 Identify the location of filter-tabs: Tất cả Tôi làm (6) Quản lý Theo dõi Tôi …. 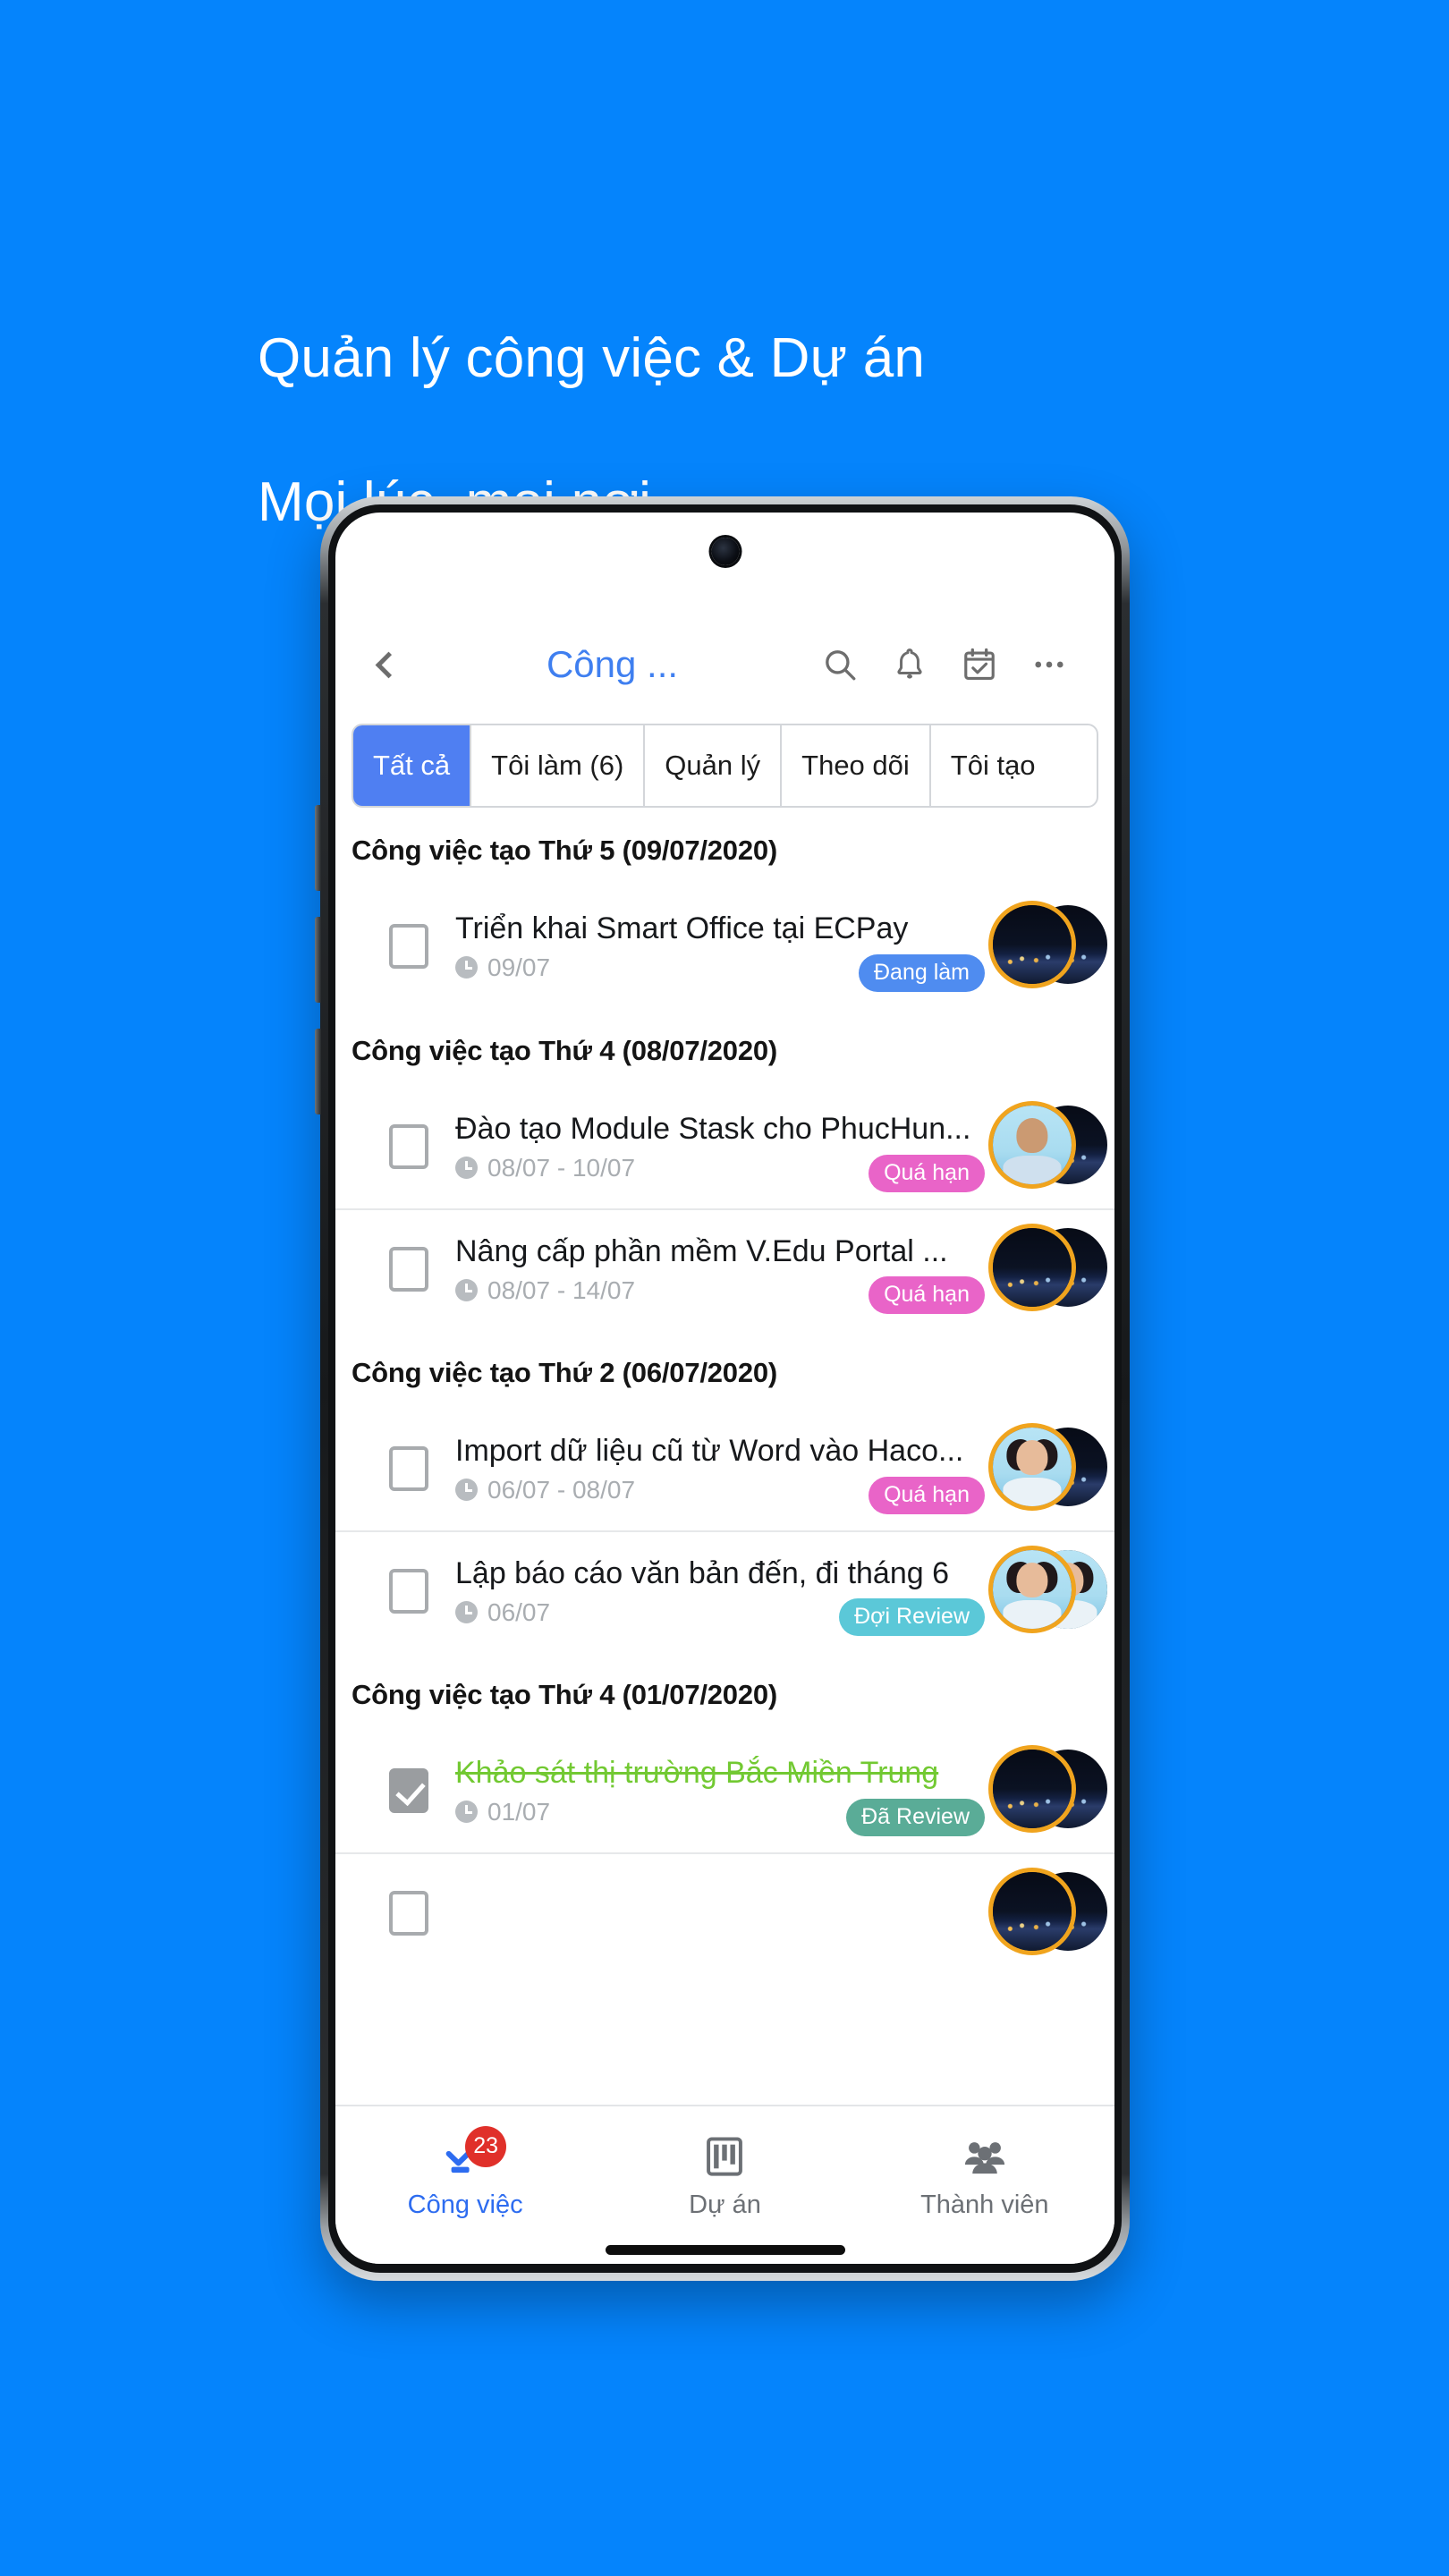
(725, 766).